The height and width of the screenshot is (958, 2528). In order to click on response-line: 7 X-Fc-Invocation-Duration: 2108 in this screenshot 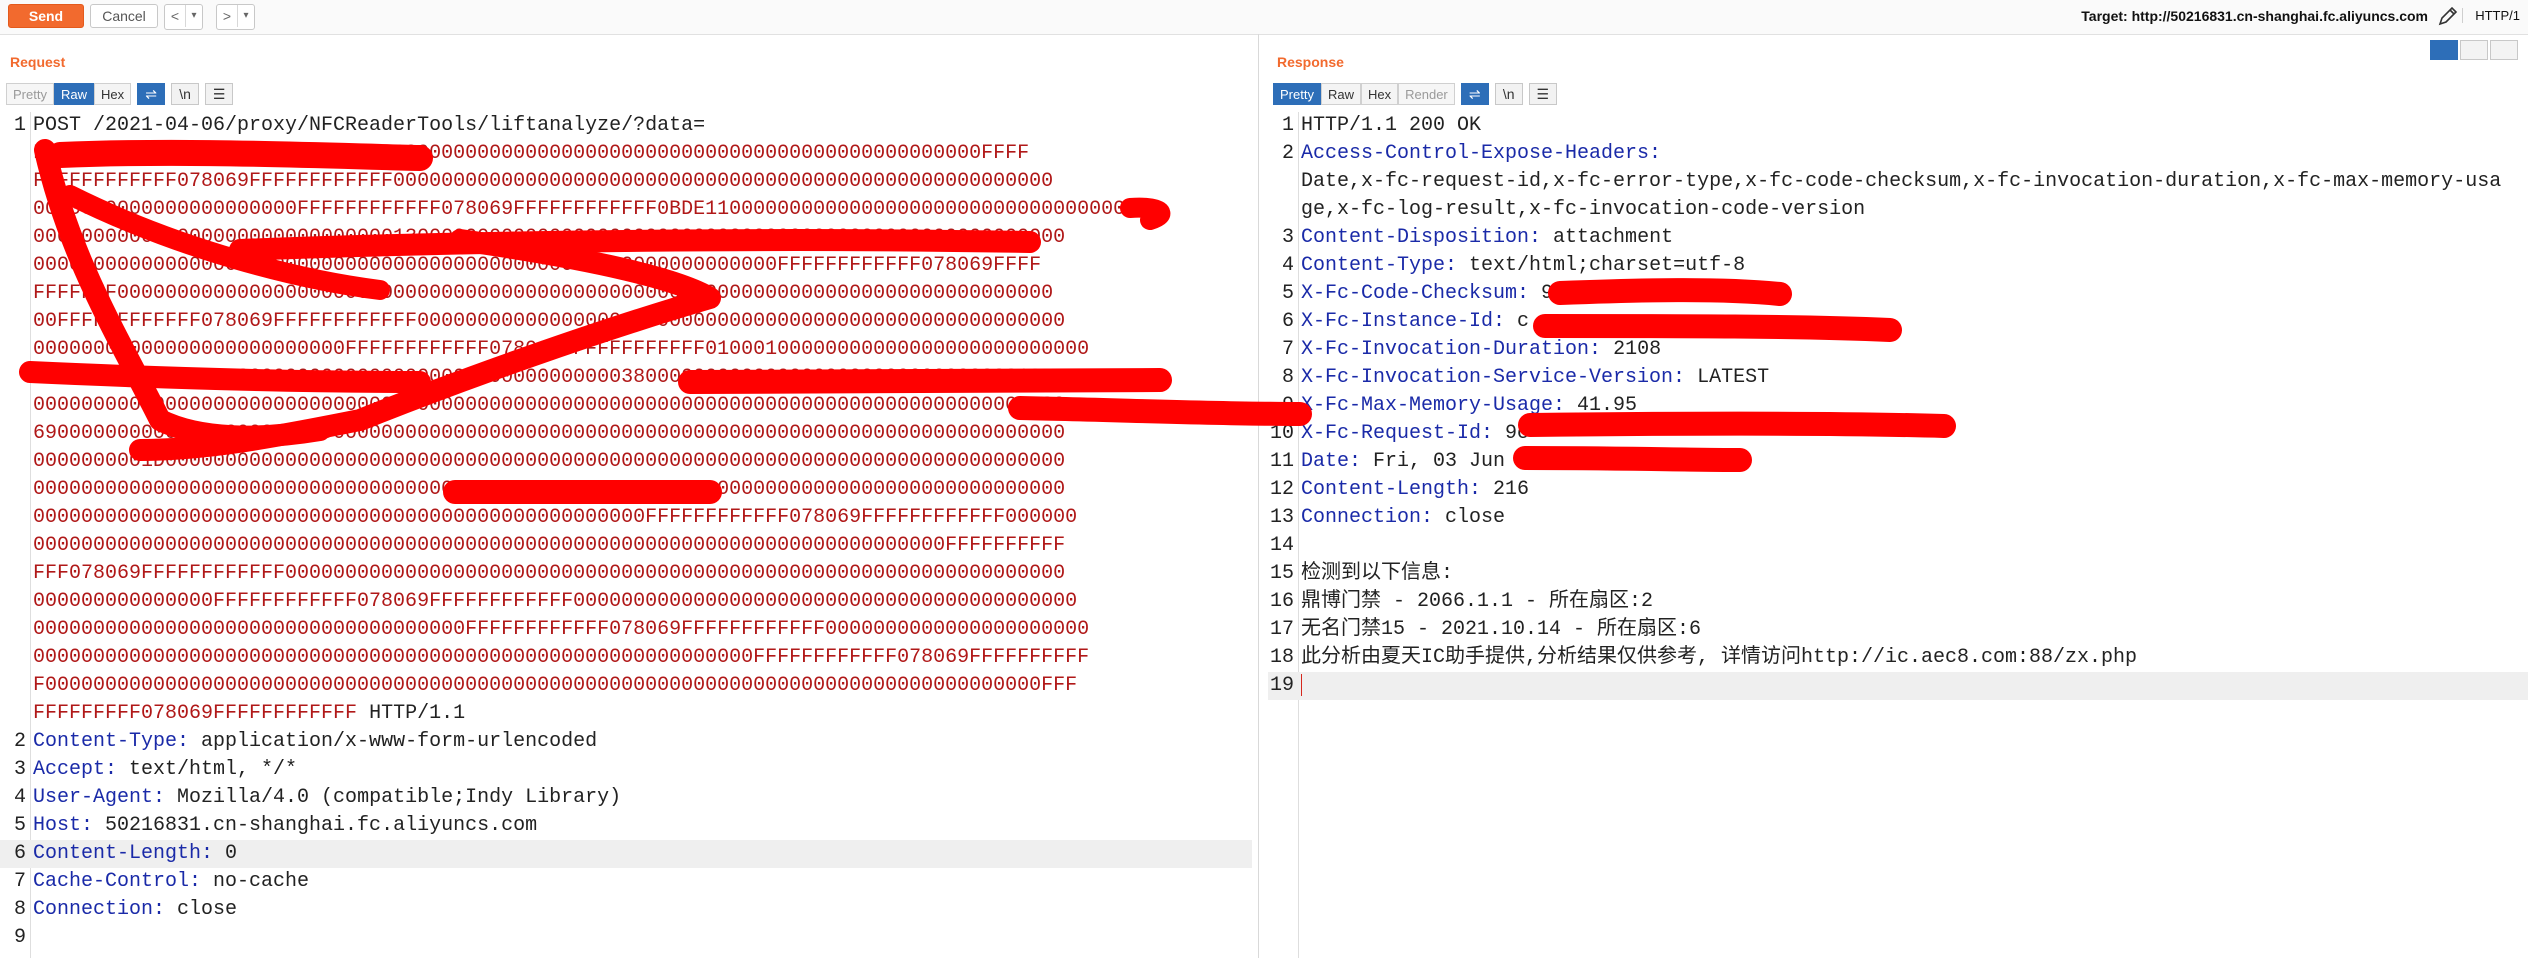, I will do `click(1898, 350)`.